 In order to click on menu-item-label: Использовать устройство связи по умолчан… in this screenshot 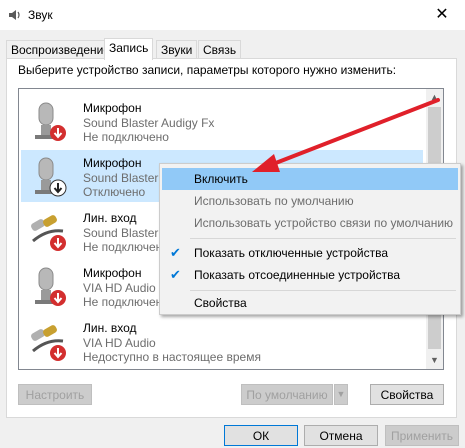, I will do `click(324, 223)`.